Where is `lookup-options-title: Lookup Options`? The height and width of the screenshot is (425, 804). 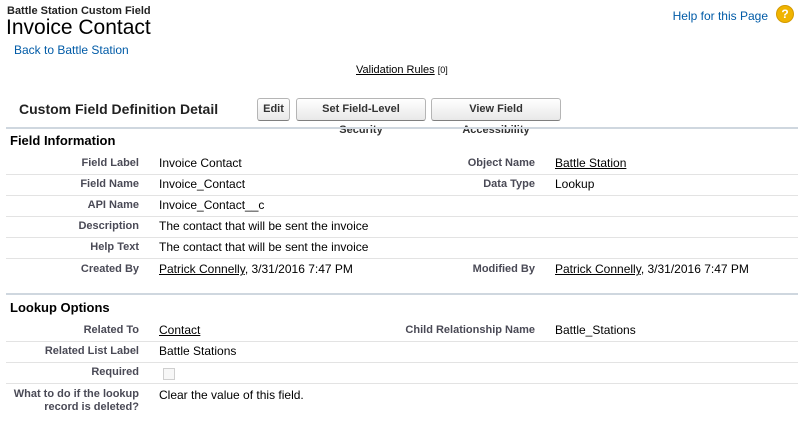
lookup-options-title: Lookup Options is located at coordinates (60, 307).